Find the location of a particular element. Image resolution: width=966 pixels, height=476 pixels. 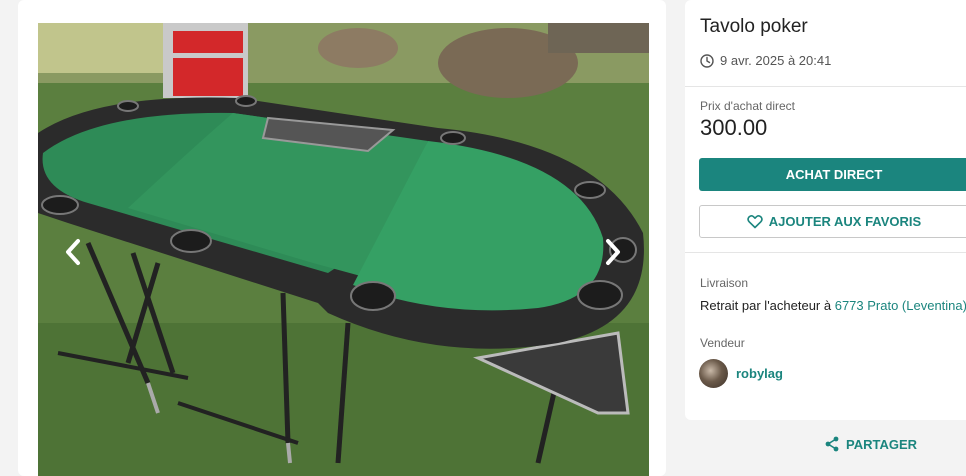

share-button: PARTAGER is located at coordinates (870, 444).